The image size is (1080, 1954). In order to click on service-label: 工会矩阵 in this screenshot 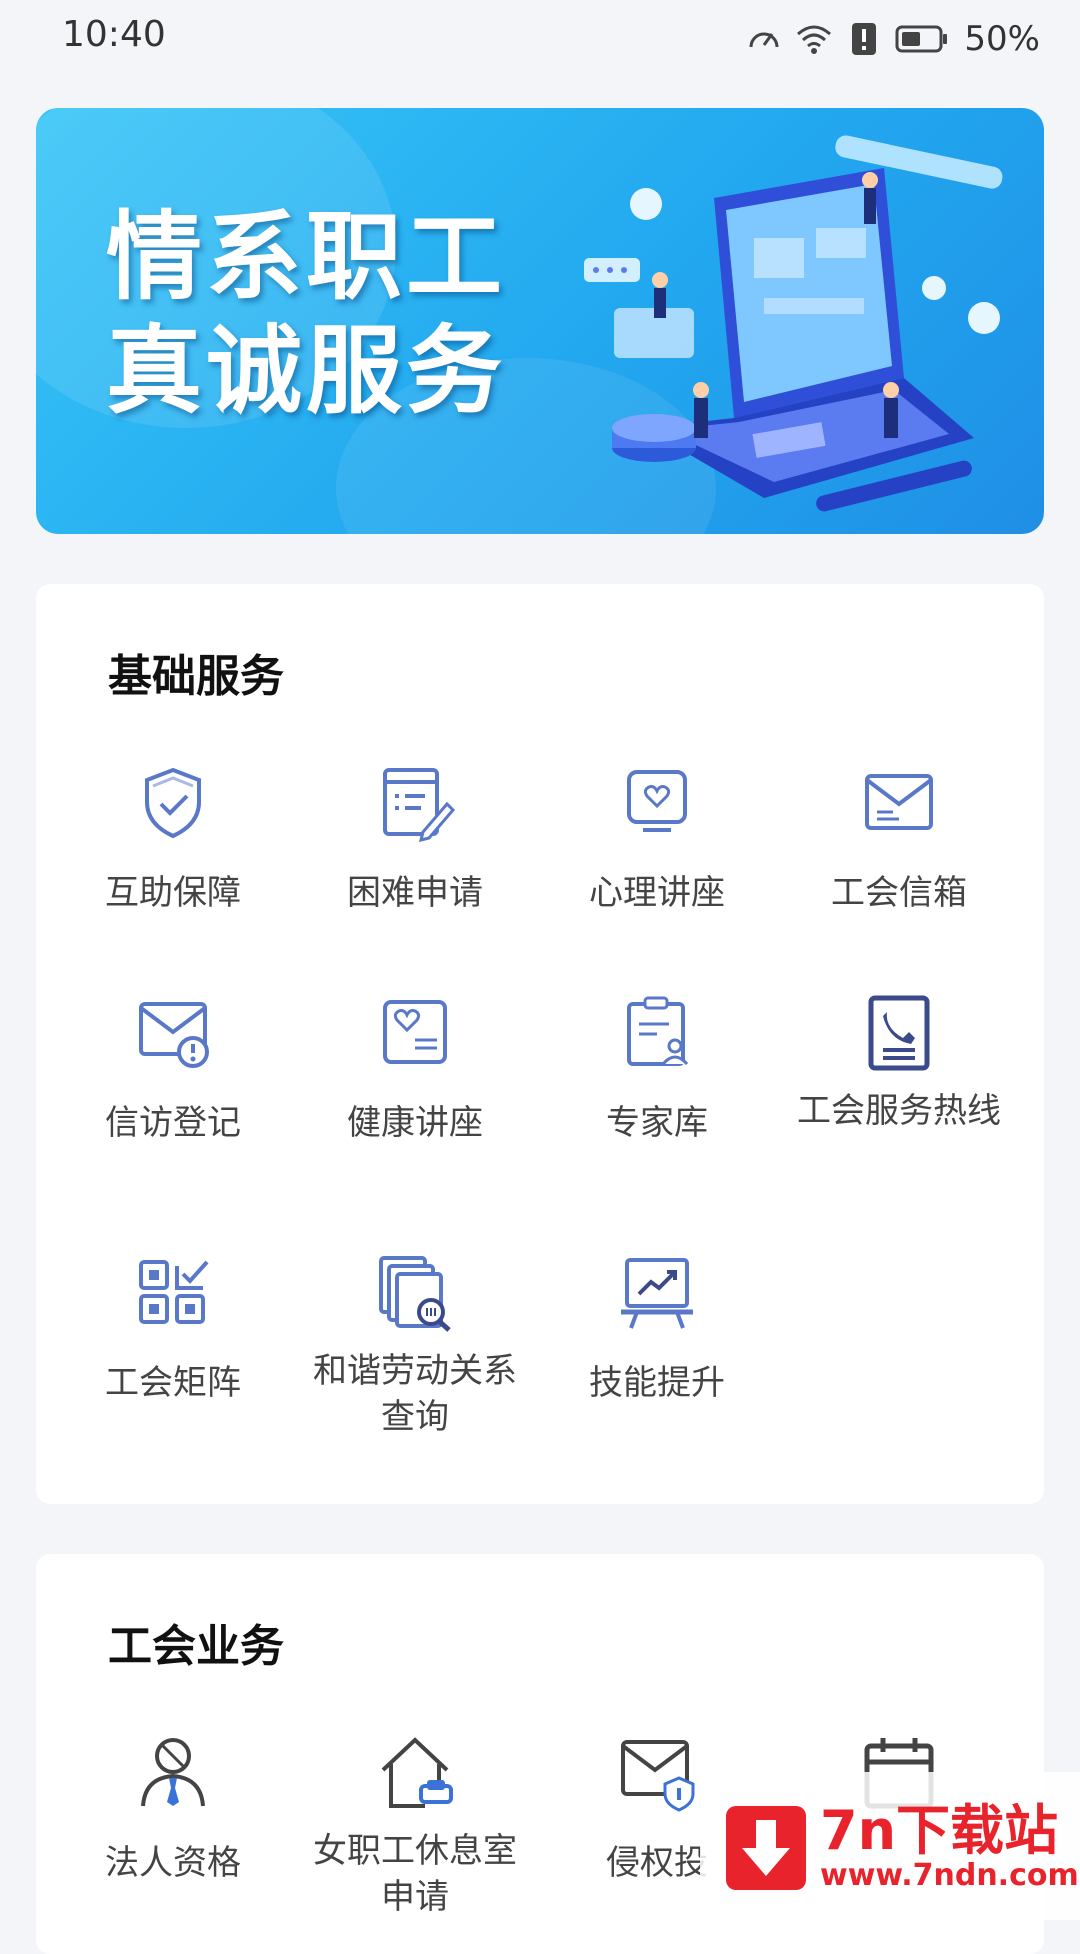, I will do `click(173, 1383)`.